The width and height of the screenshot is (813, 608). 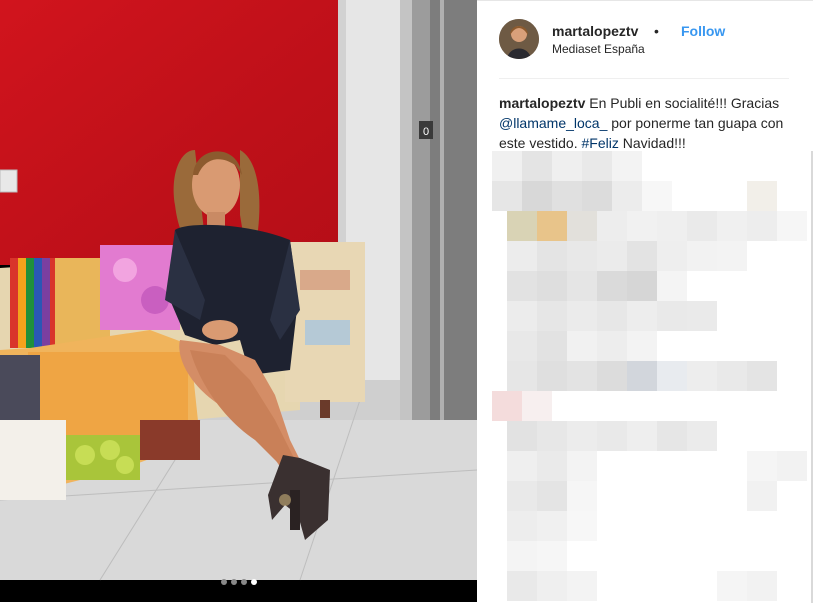 I want to click on follow-button: Follow, so click(x=703, y=31).